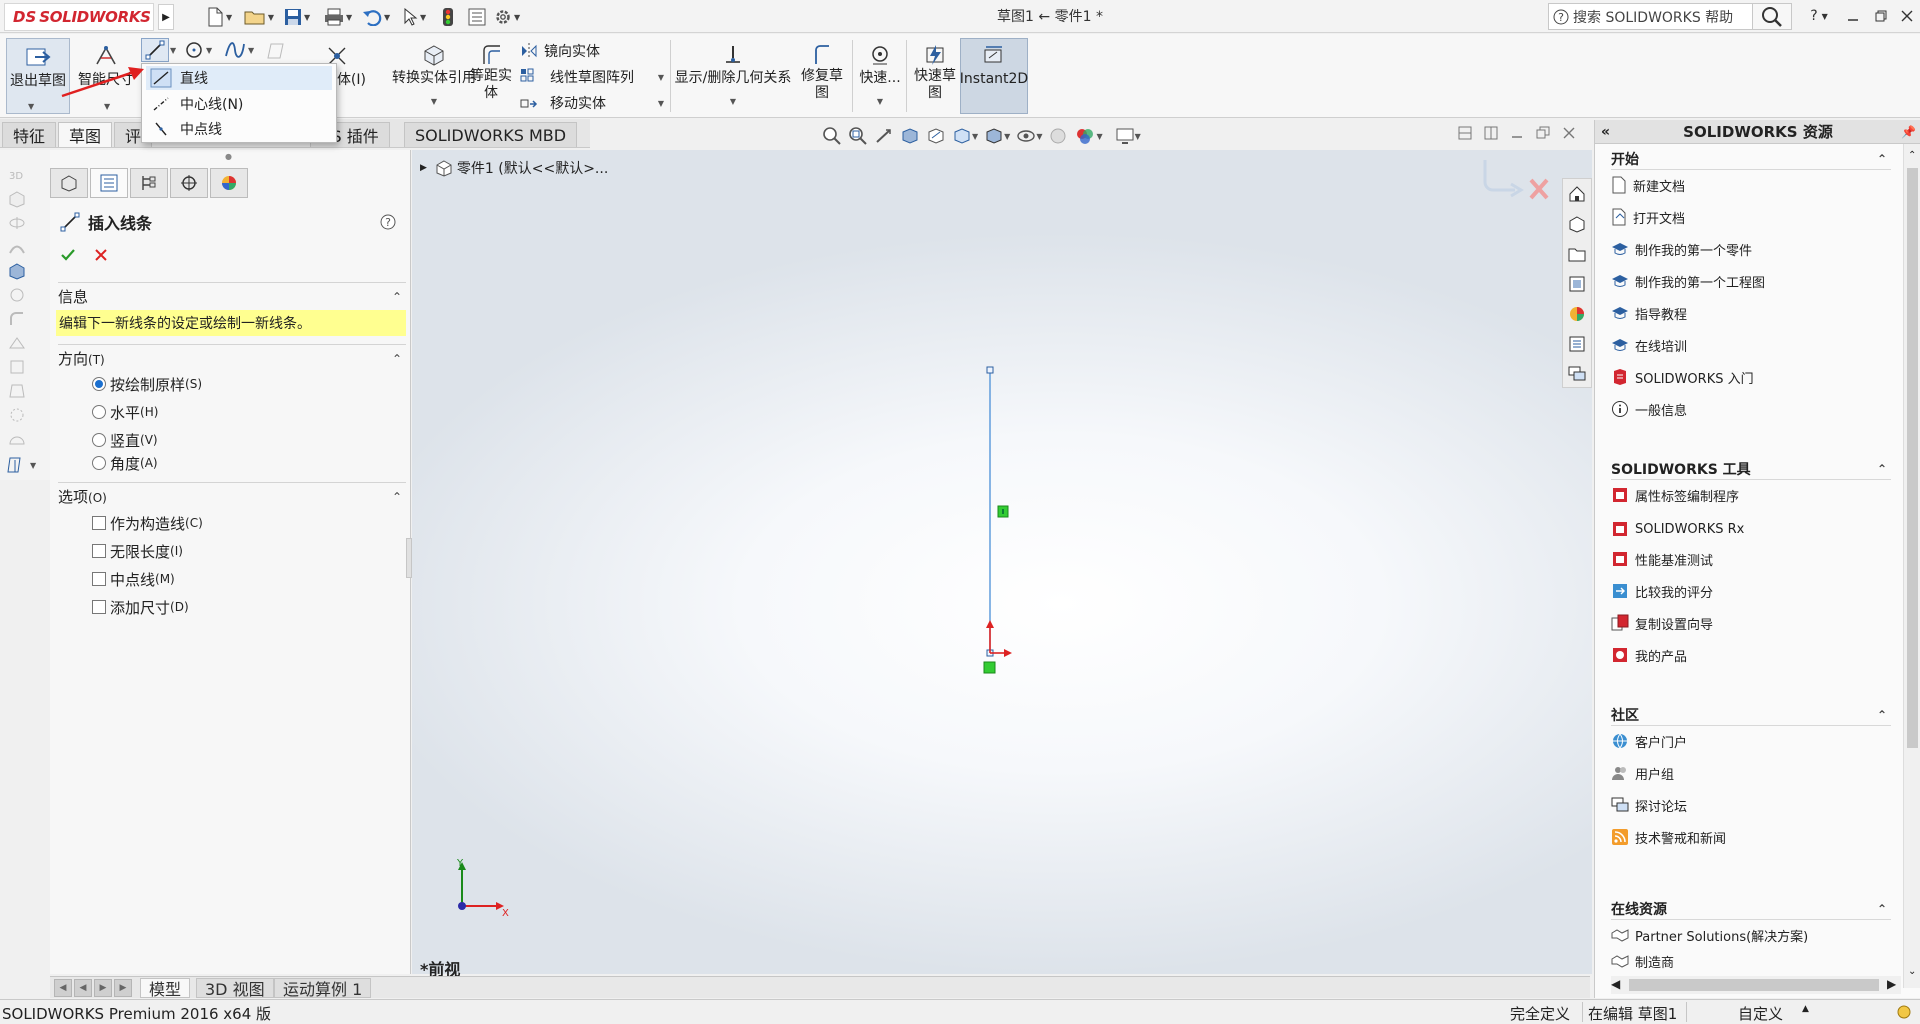 This screenshot has width=1920, height=1024. Describe the element at coordinates (1577, 374) in the screenshot. I see `tab-forum` at that location.